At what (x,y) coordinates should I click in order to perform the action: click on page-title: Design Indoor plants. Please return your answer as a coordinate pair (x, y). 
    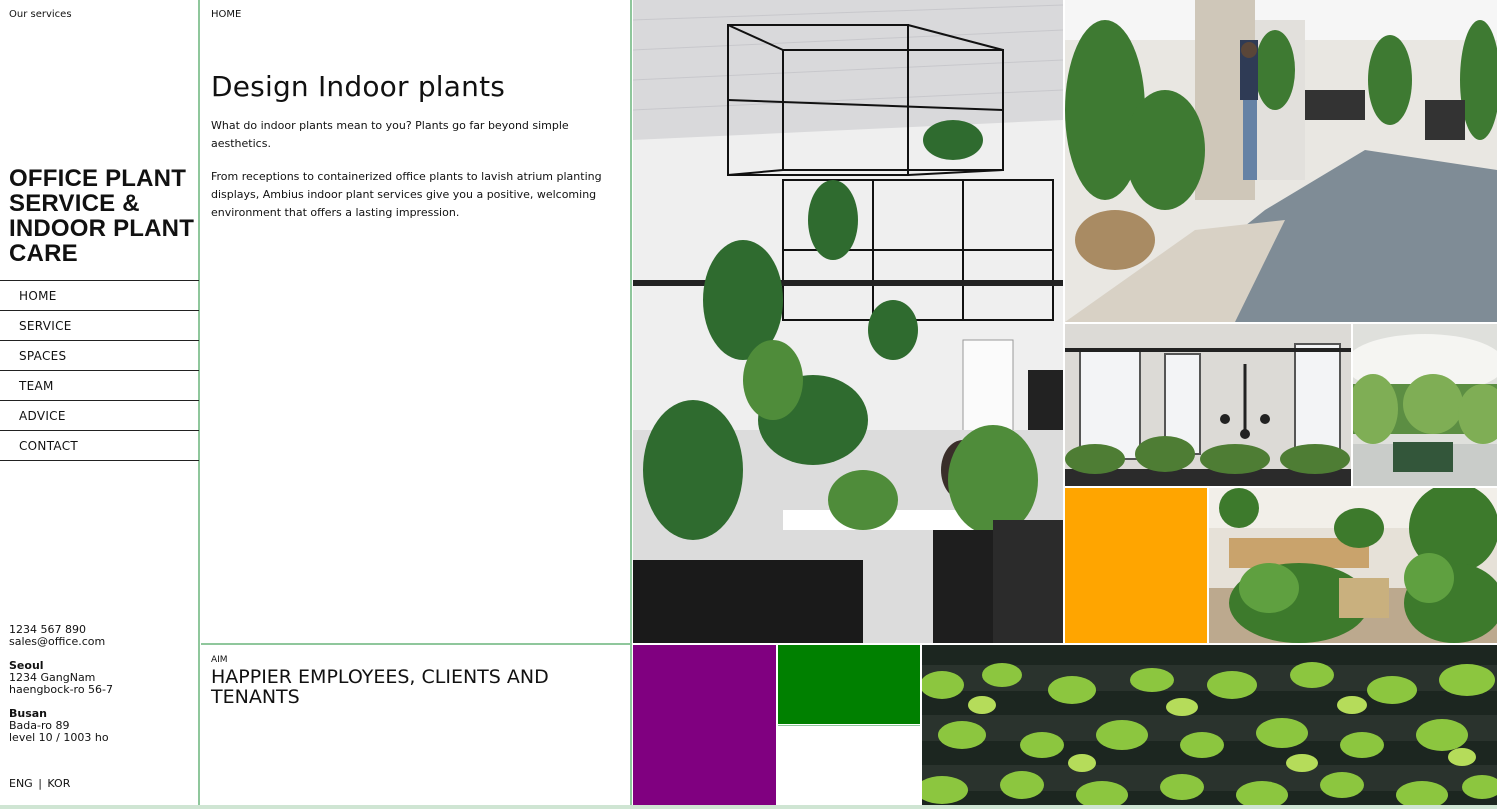
    Looking at the image, I should click on (358, 86).